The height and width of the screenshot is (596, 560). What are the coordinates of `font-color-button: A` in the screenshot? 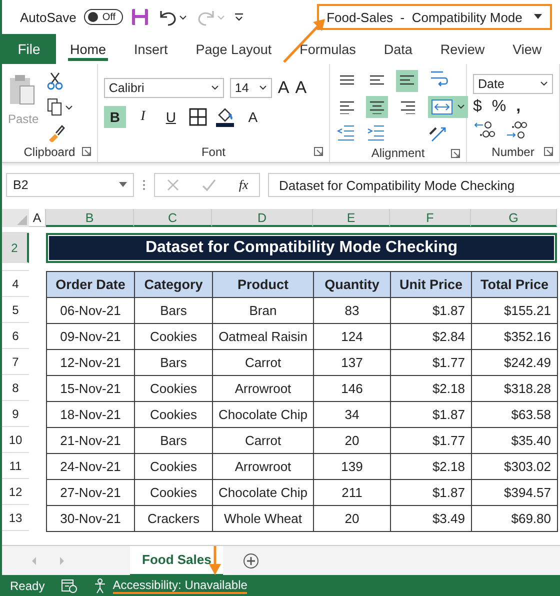 It's located at (253, 117).